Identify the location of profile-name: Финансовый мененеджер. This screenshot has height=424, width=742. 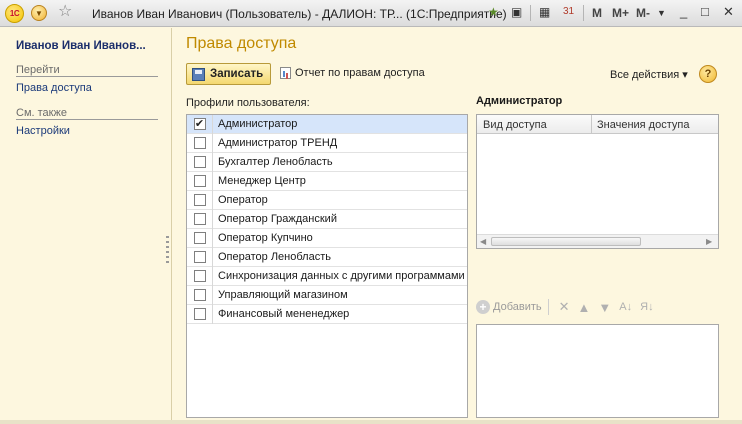
(284, 314).